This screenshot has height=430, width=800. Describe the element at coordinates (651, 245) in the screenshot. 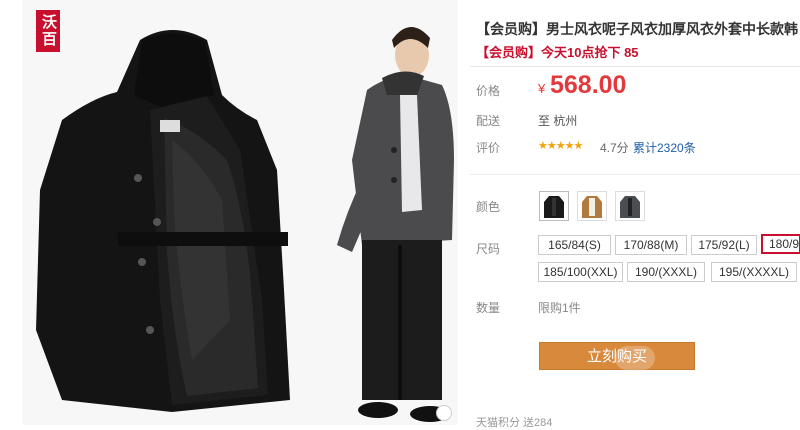

I see `size-option: 170/88(M)` at that location.